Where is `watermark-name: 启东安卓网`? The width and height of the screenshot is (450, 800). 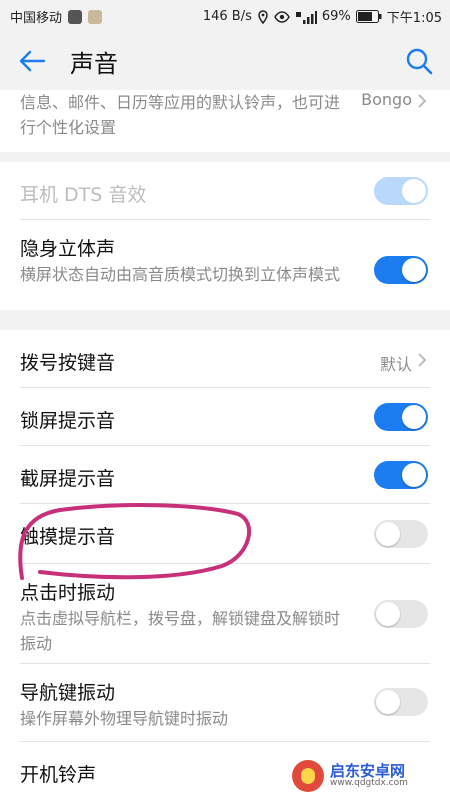
watermark-name: 启东安卓网 is located at coordinates (368, 770).